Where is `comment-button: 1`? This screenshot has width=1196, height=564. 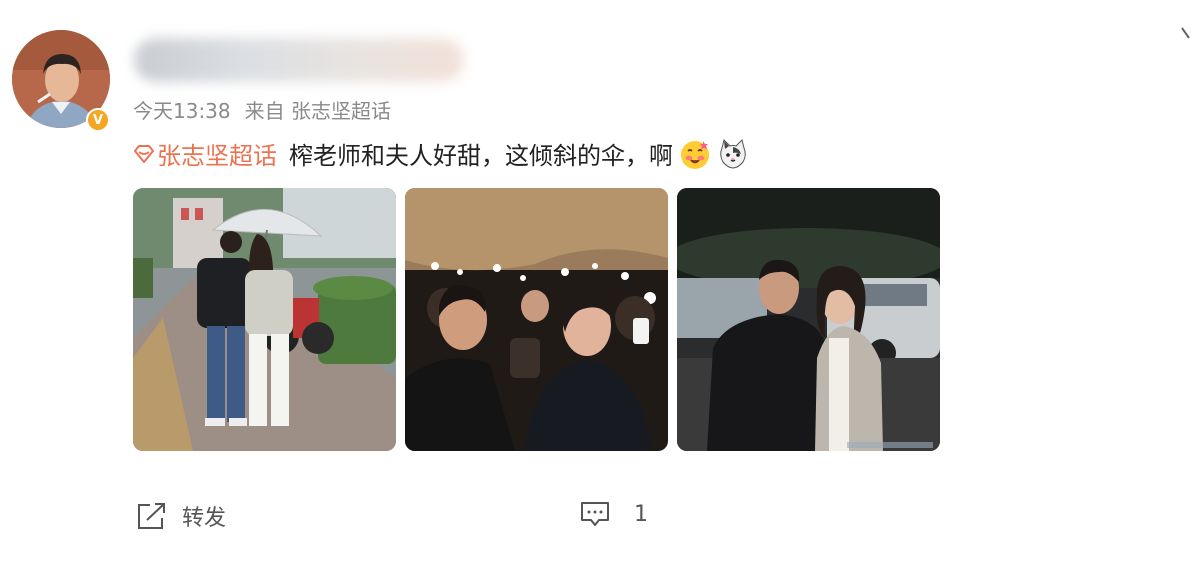 comment-button: 1 is located at coordinates (614, 514).